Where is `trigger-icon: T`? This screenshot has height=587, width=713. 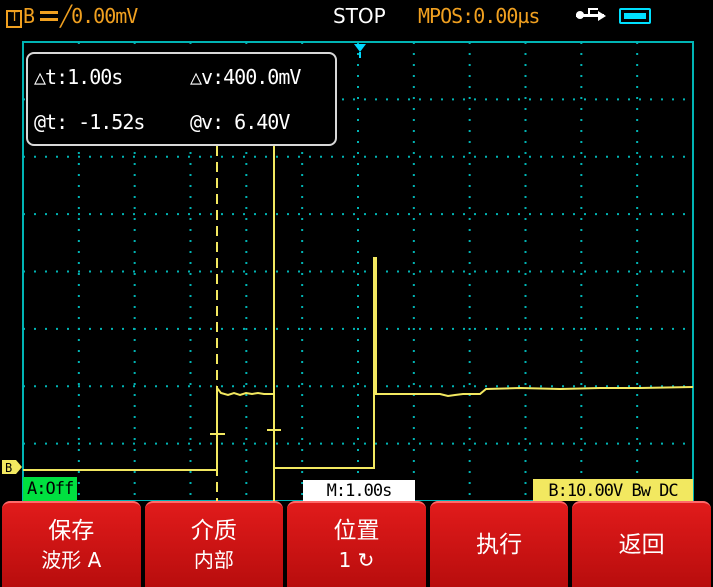
trigger-icon: T is located at coordinates (14, 19).